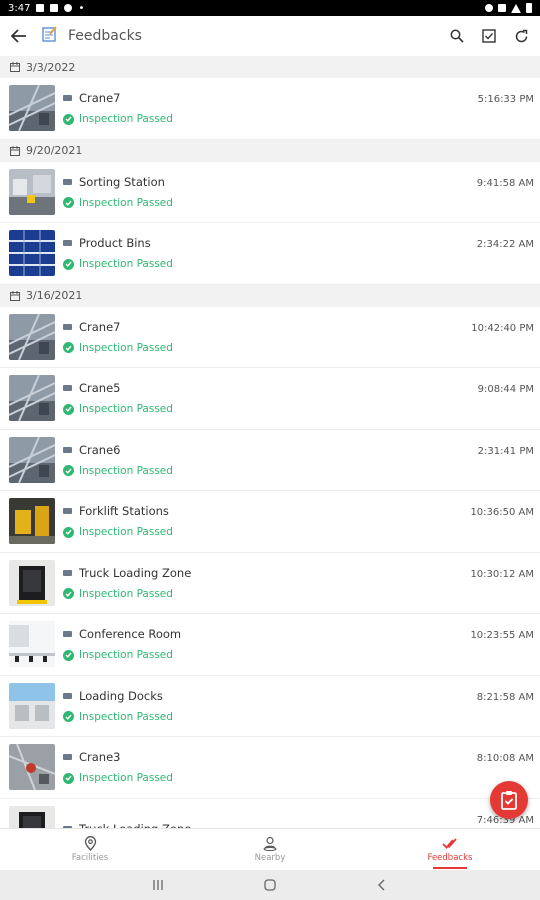 The width and height of the screenshot is (540, 900). What do you see at coordinates (100, 757) in the screenshot?
I see `facility-name: Crane3` at bounding box center [100, 757].